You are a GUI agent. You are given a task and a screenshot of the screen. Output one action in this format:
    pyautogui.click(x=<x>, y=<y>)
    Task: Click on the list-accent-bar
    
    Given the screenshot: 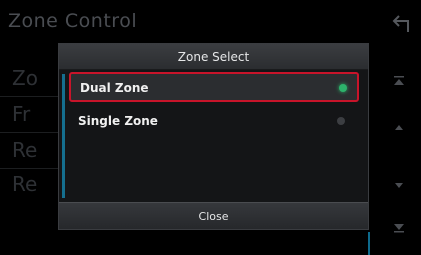 What is the action you would take?
    pyautogui.click(x=63, y=136)
    